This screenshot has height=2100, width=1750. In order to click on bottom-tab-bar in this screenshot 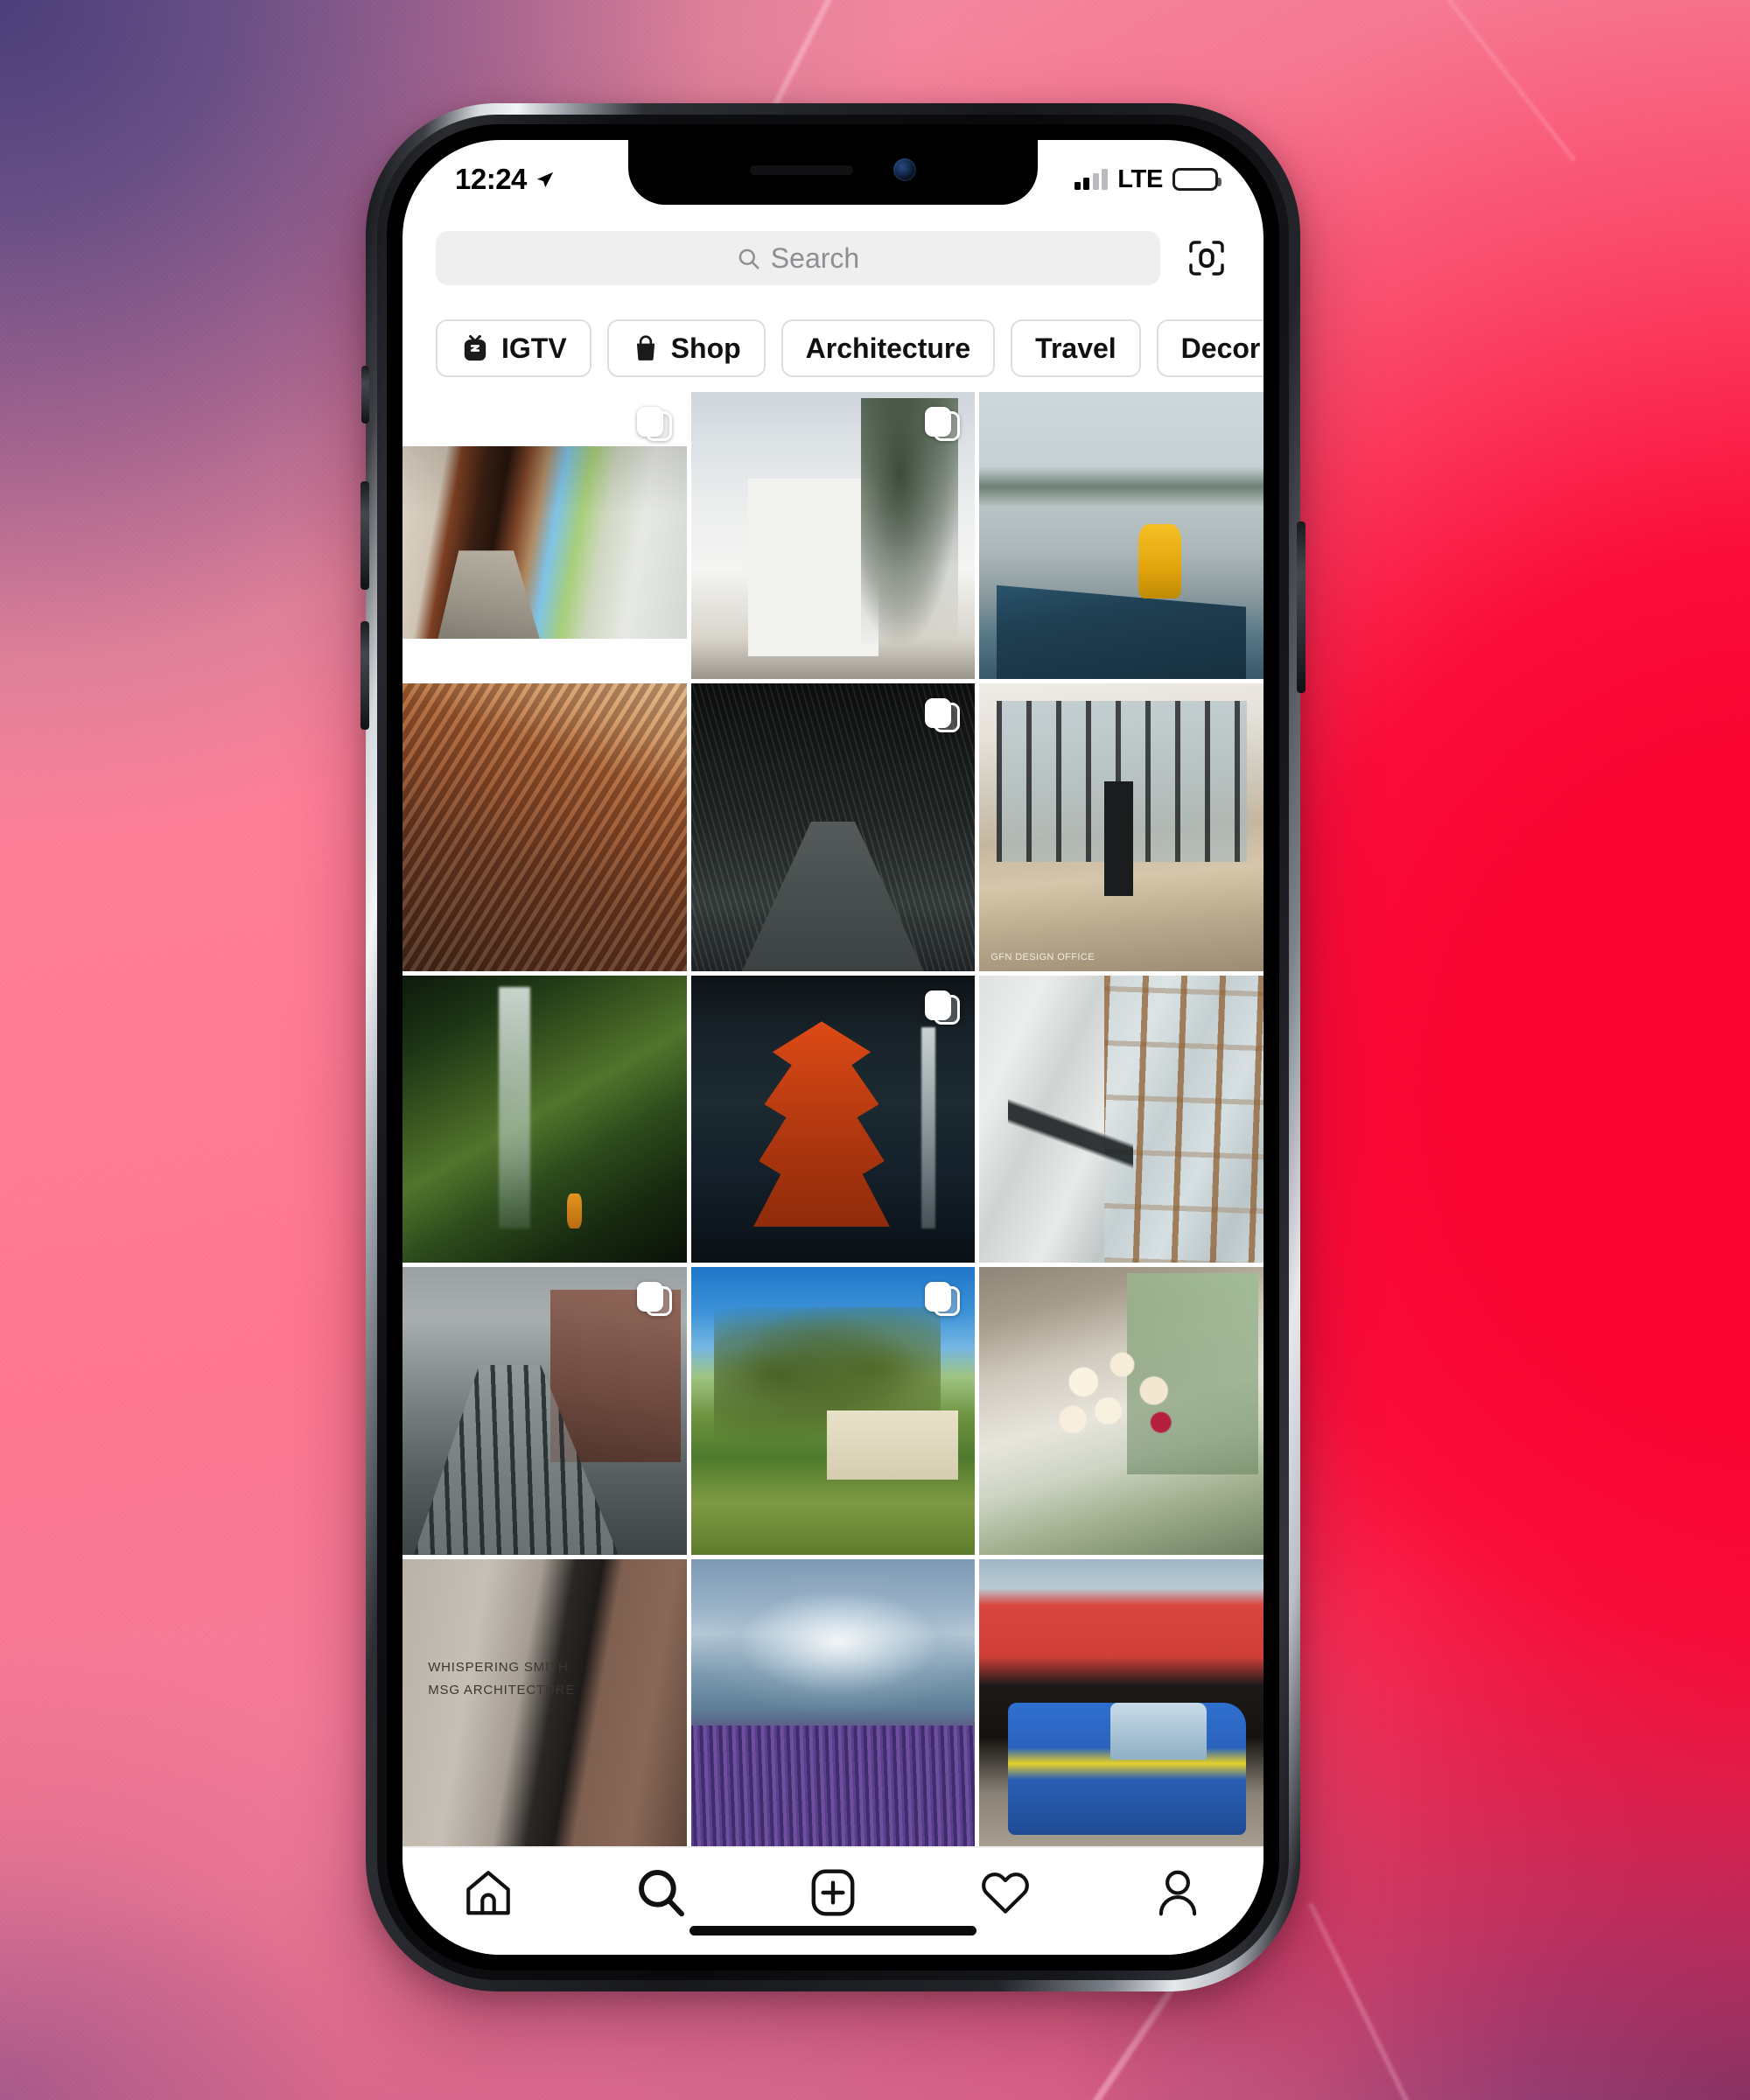, I will do `click(833, 1900)`.